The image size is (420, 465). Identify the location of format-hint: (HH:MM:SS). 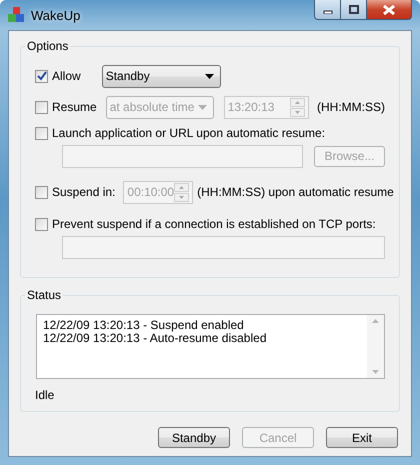
(351, 107).